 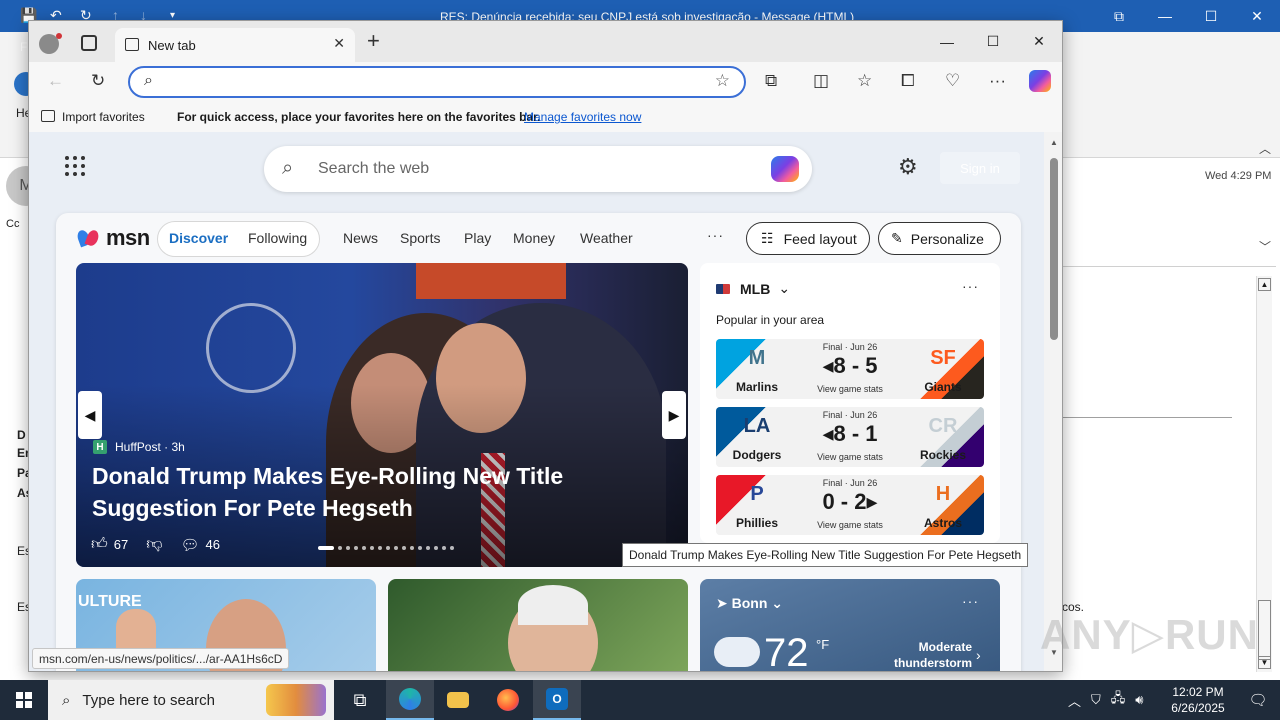 I want to click on comment-icon: 💬︎, so click(x=189, y=545).